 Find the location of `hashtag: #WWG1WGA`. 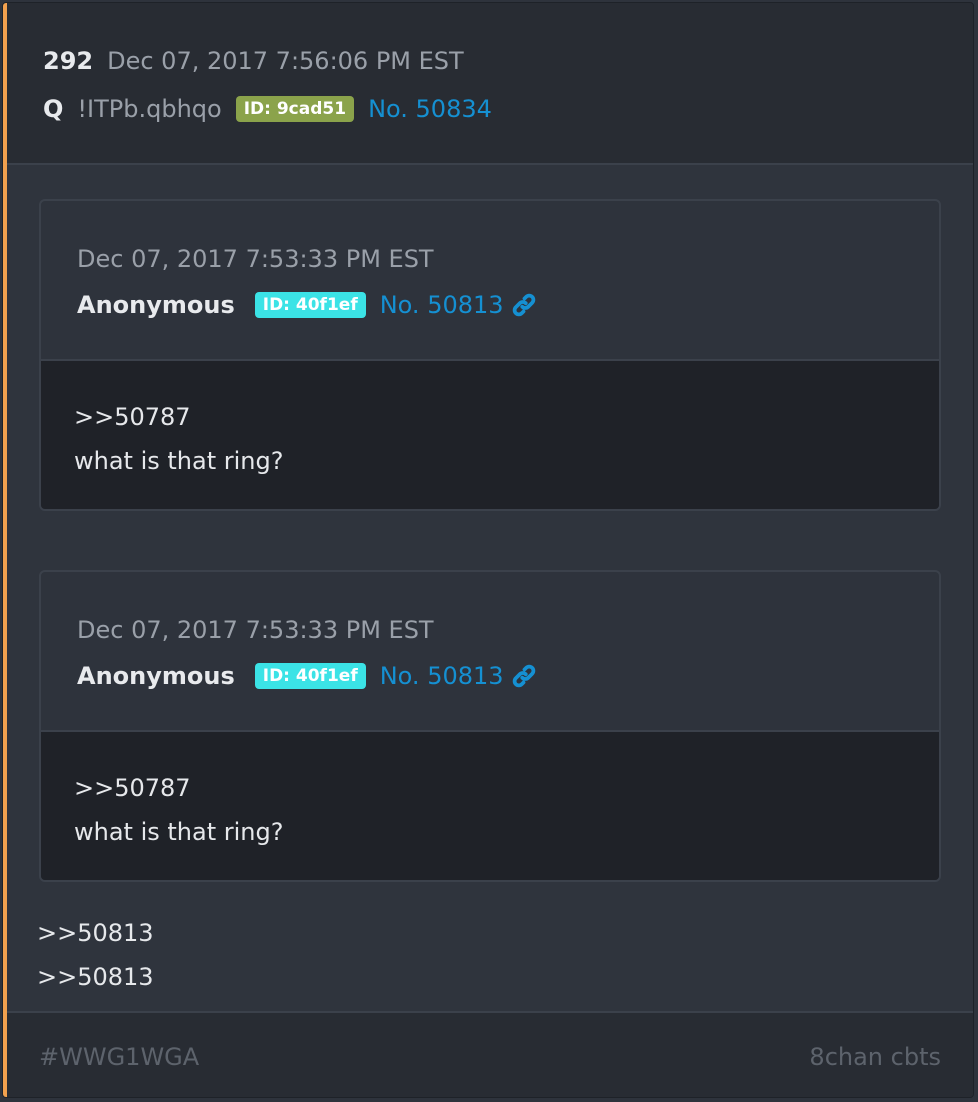

hashtag: #WWG1WGA is located at coordinates (119, 1057).